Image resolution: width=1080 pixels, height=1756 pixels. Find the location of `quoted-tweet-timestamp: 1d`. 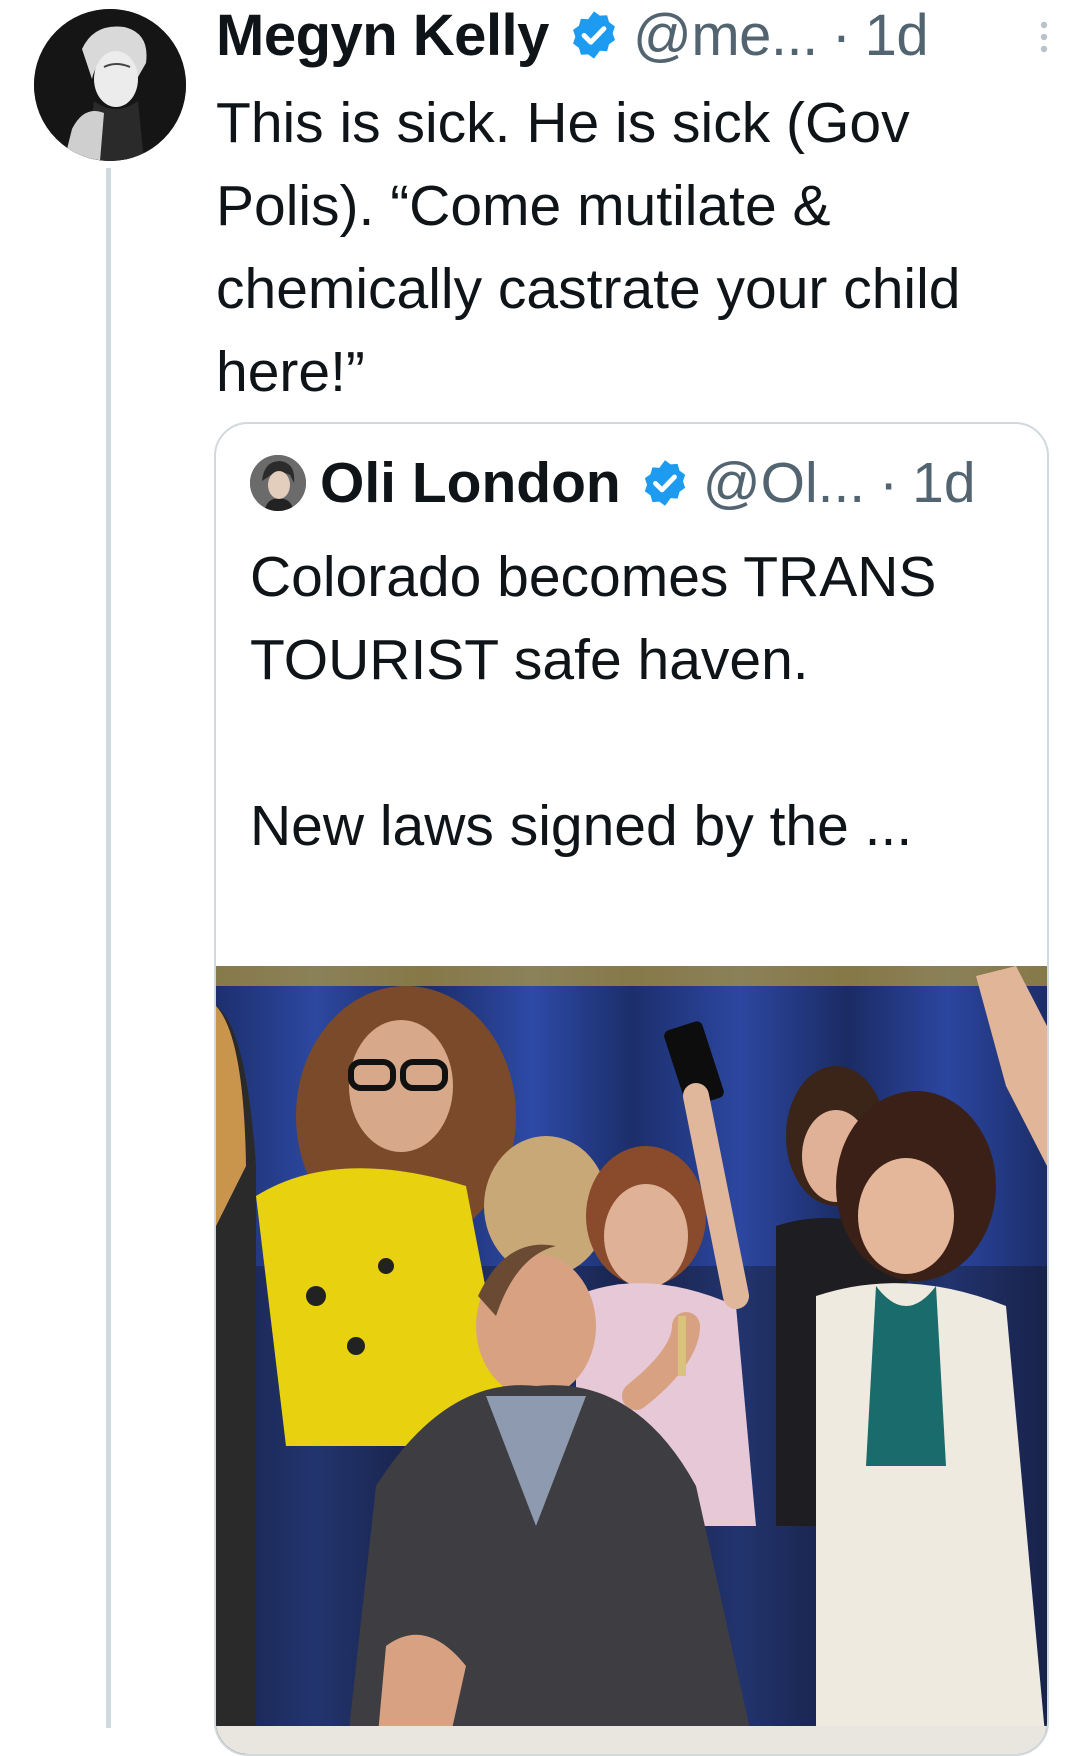

quoted-tweet-timestamp: 1d is located at coordinates (943, 483).